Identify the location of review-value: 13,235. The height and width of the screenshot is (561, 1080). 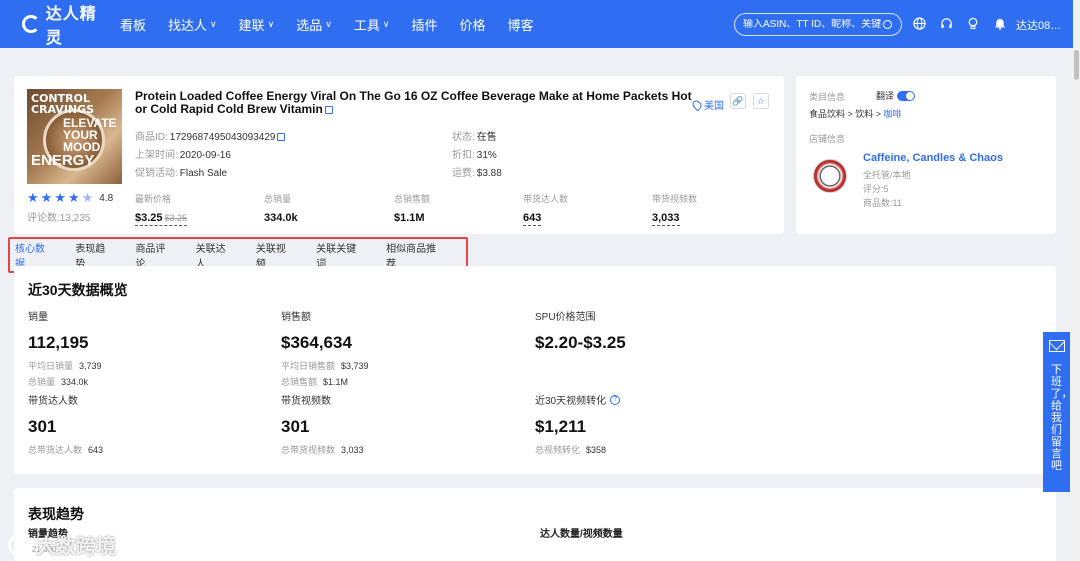
(75, 218).